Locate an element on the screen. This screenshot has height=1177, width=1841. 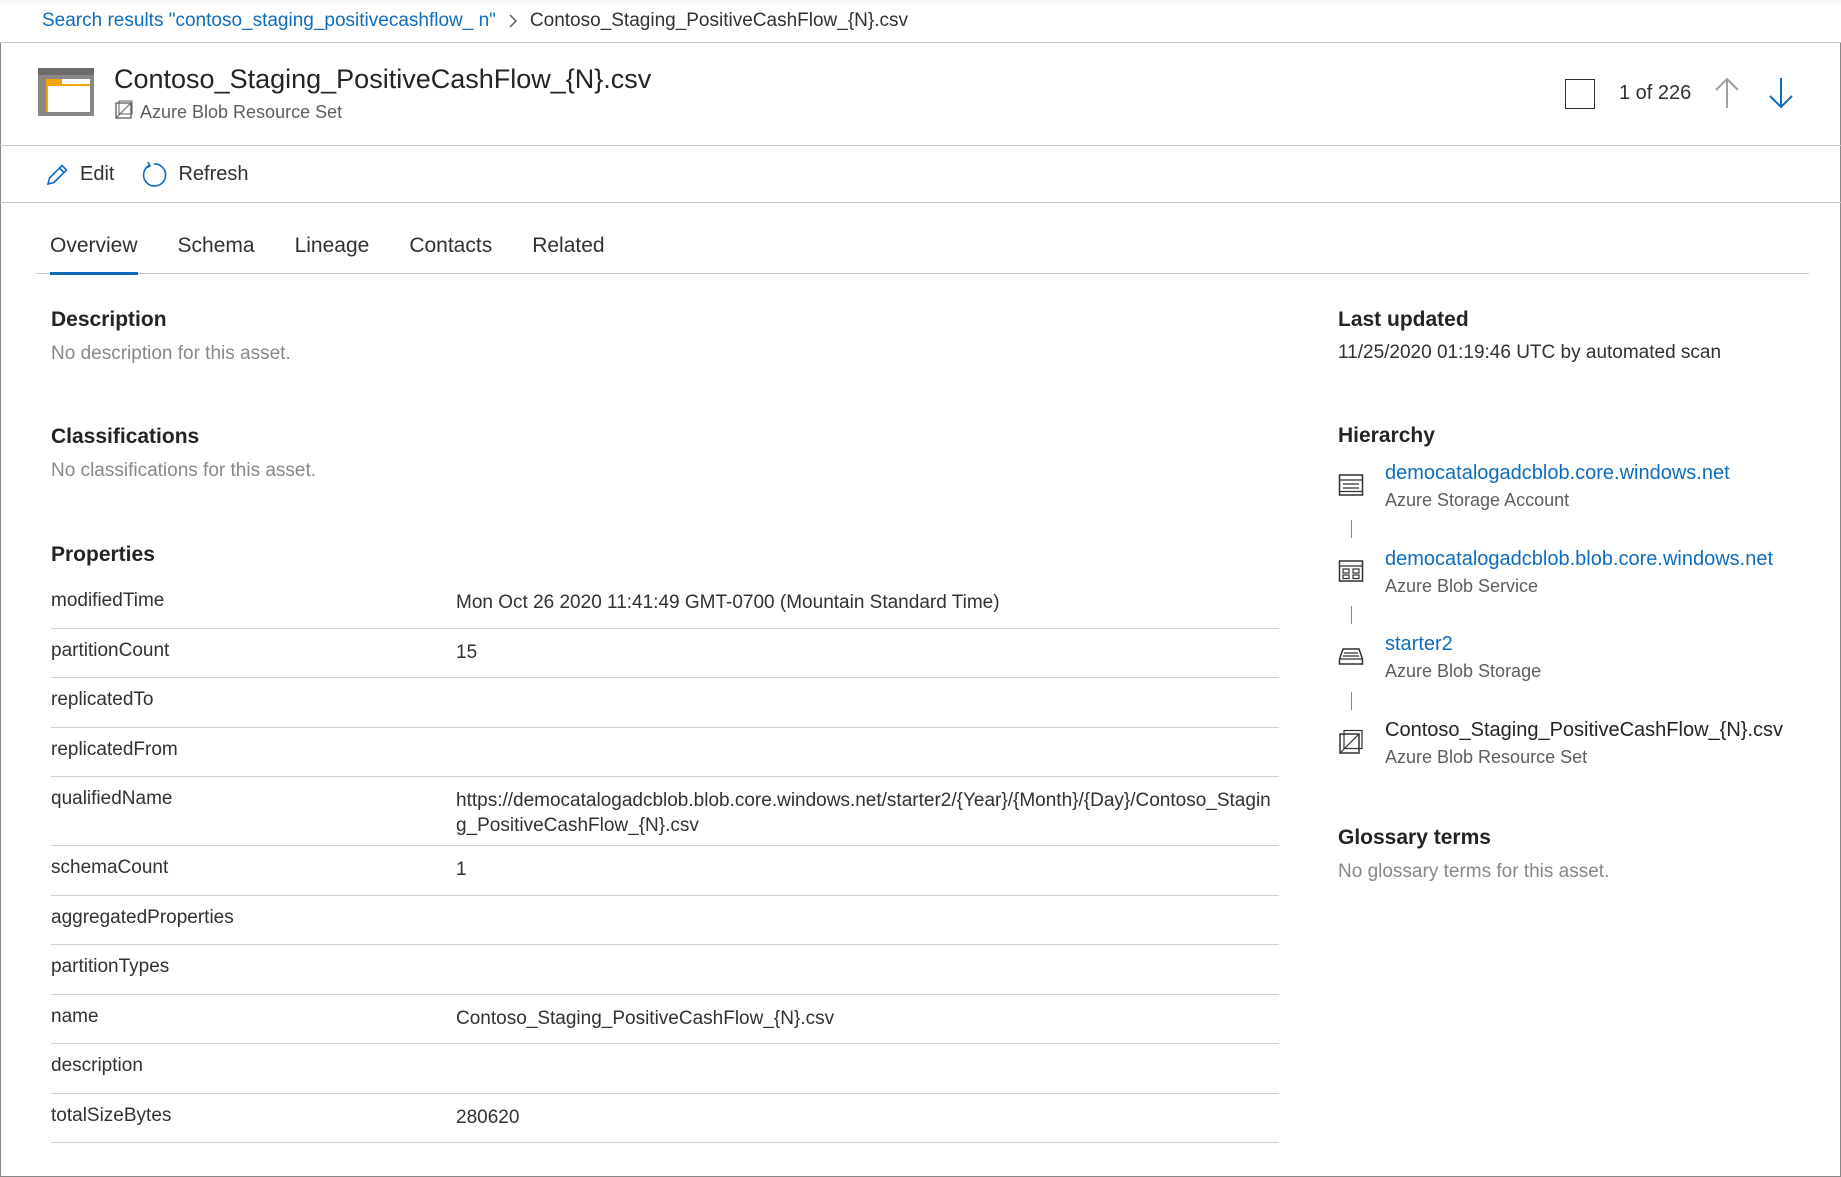
asset-type: Azure Blob Resource Set is located at coordinates (228, 112).